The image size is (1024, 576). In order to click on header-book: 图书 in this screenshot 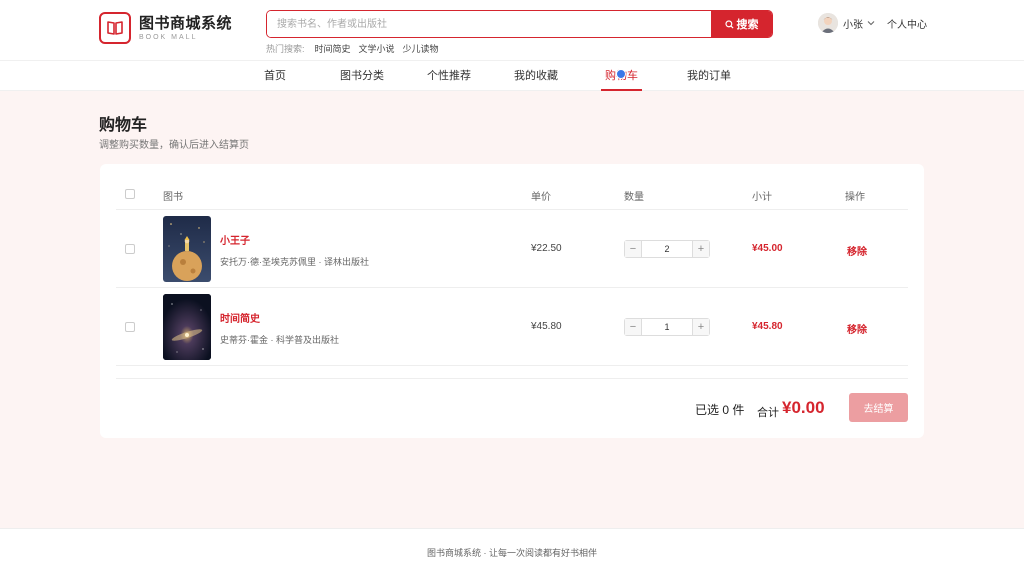, I will do `click(173, 197)`.